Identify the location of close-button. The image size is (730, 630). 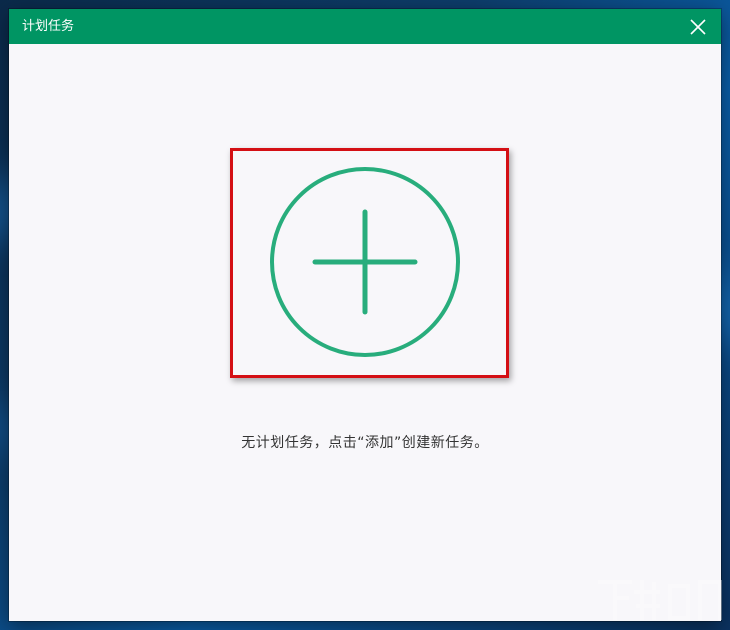
(698, 27).